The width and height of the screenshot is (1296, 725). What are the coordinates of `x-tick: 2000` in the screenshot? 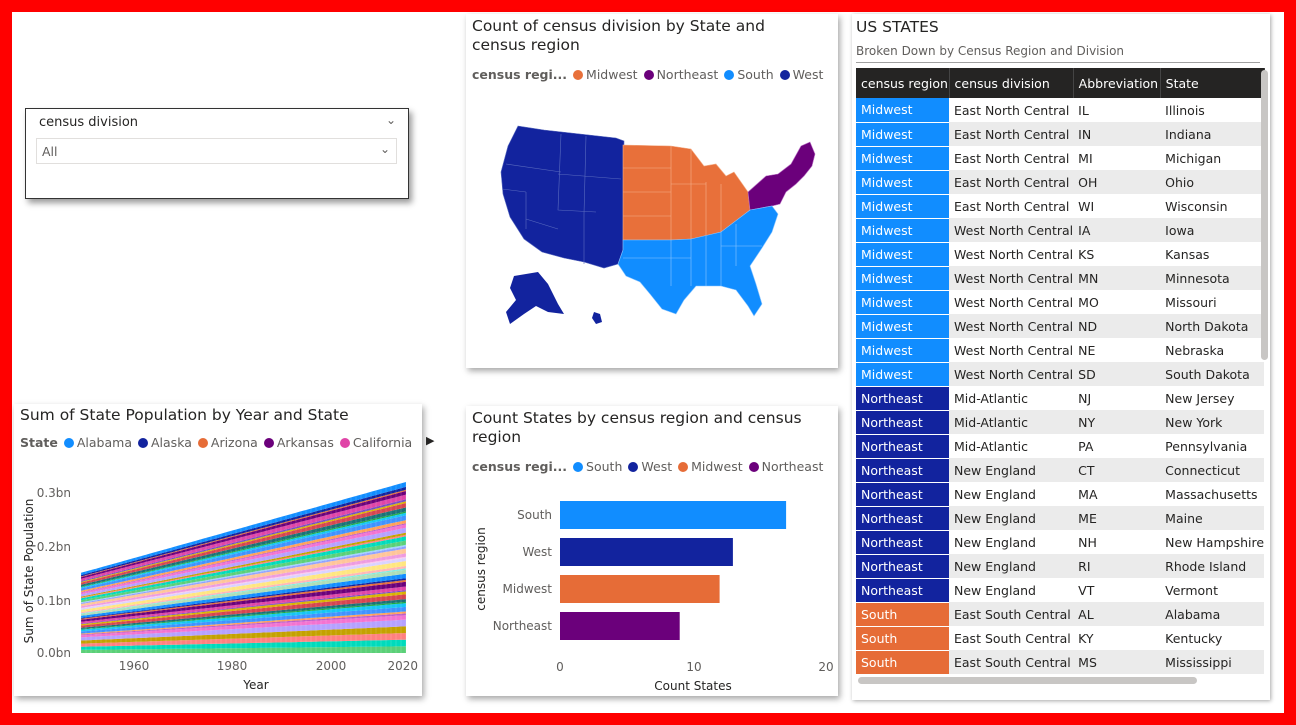 It's located at (331, 666).